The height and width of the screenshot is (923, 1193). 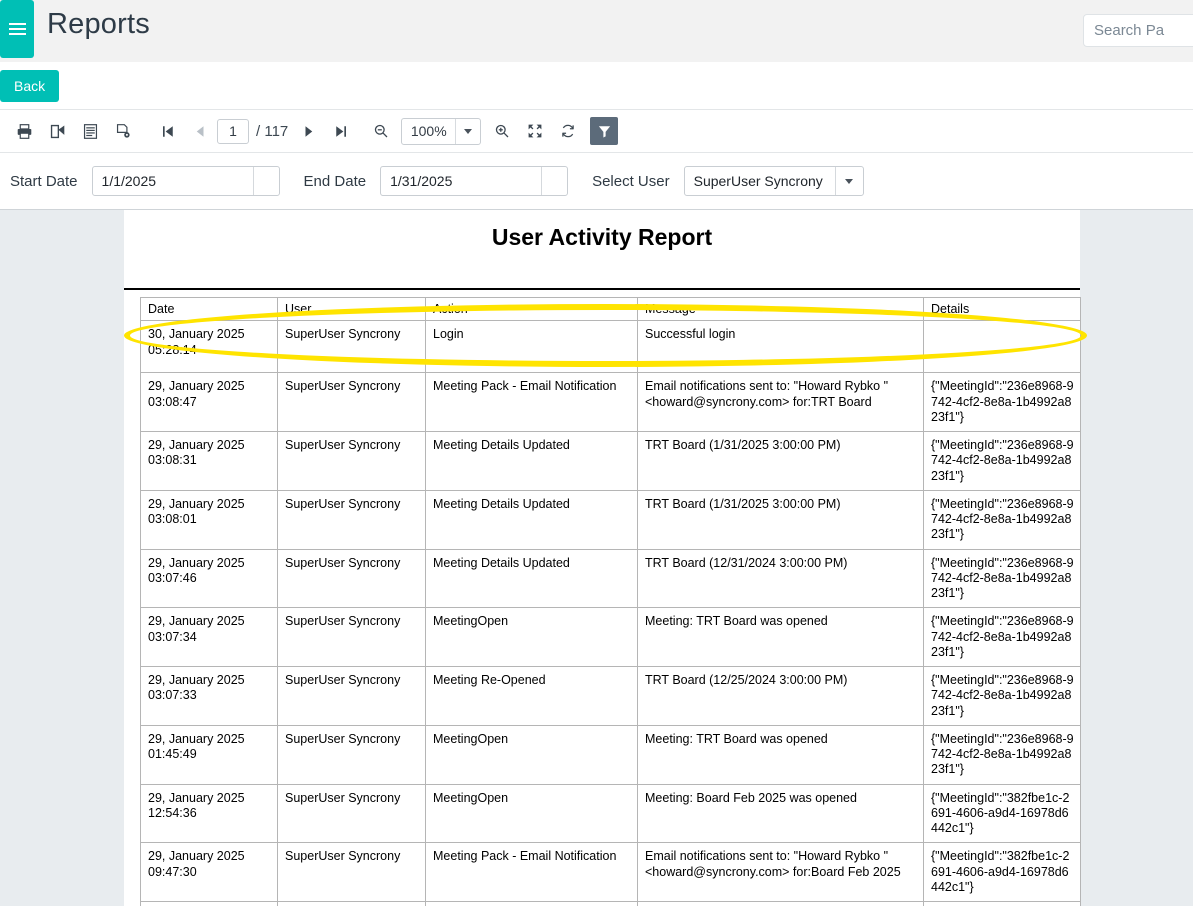 I want to click on page-number-input, so click(x=233, y=131).